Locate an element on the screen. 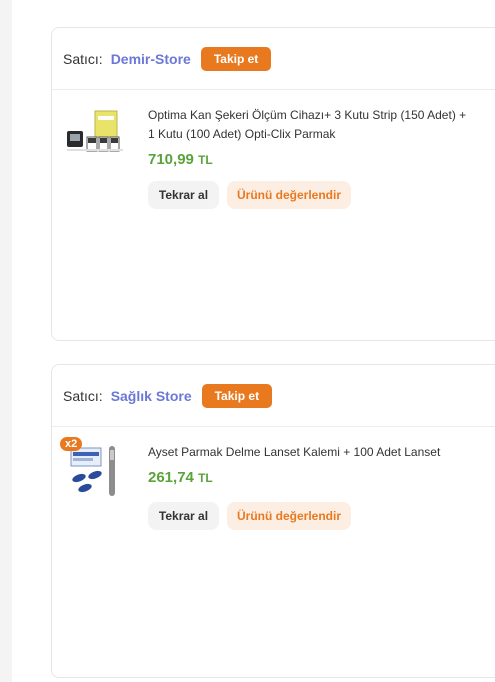  page-left-margin is located at coordinates (6, 341).